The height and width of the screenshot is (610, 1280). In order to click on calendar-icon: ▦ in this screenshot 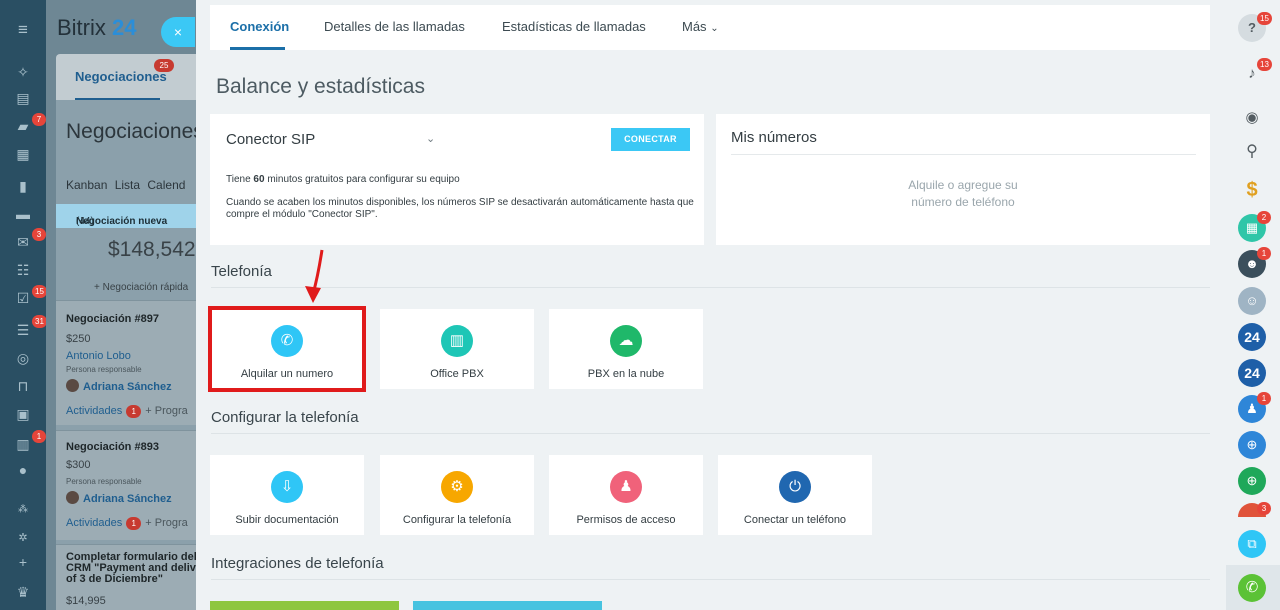, I will do `click(23, 154)`.